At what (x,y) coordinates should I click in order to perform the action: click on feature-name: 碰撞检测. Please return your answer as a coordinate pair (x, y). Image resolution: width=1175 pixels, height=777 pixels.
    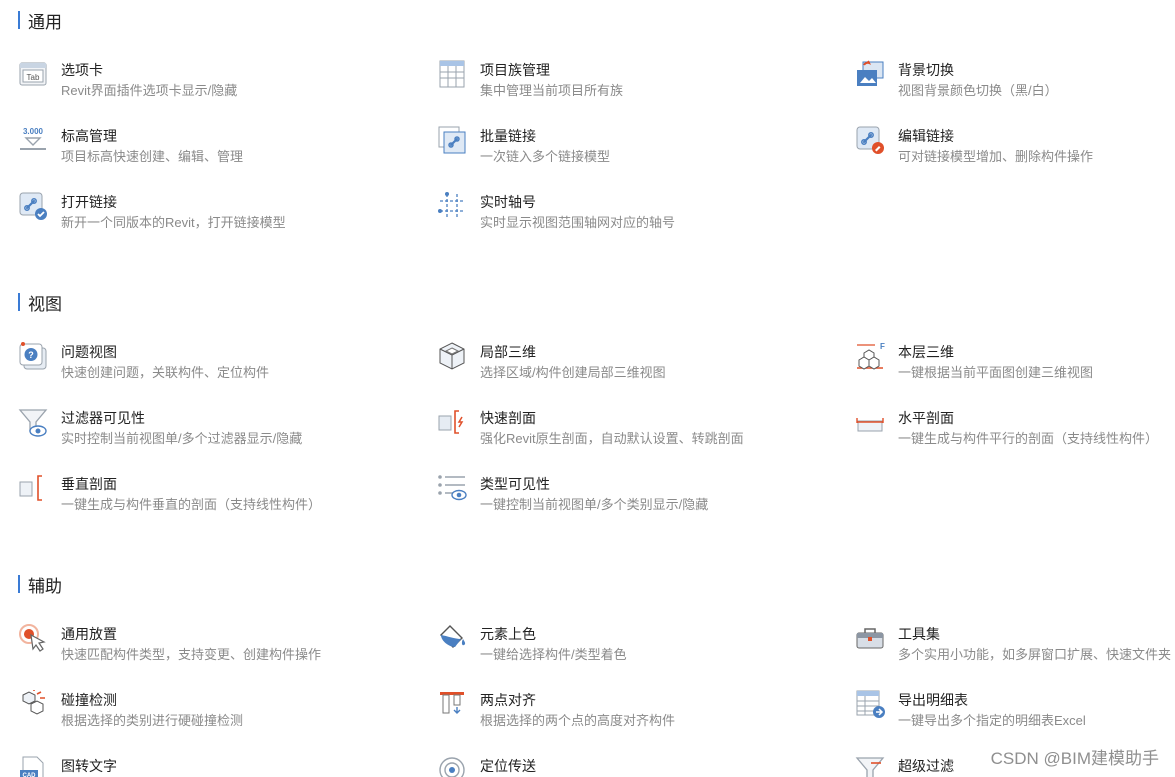
    Looking at the image, I should click on (89, 700).